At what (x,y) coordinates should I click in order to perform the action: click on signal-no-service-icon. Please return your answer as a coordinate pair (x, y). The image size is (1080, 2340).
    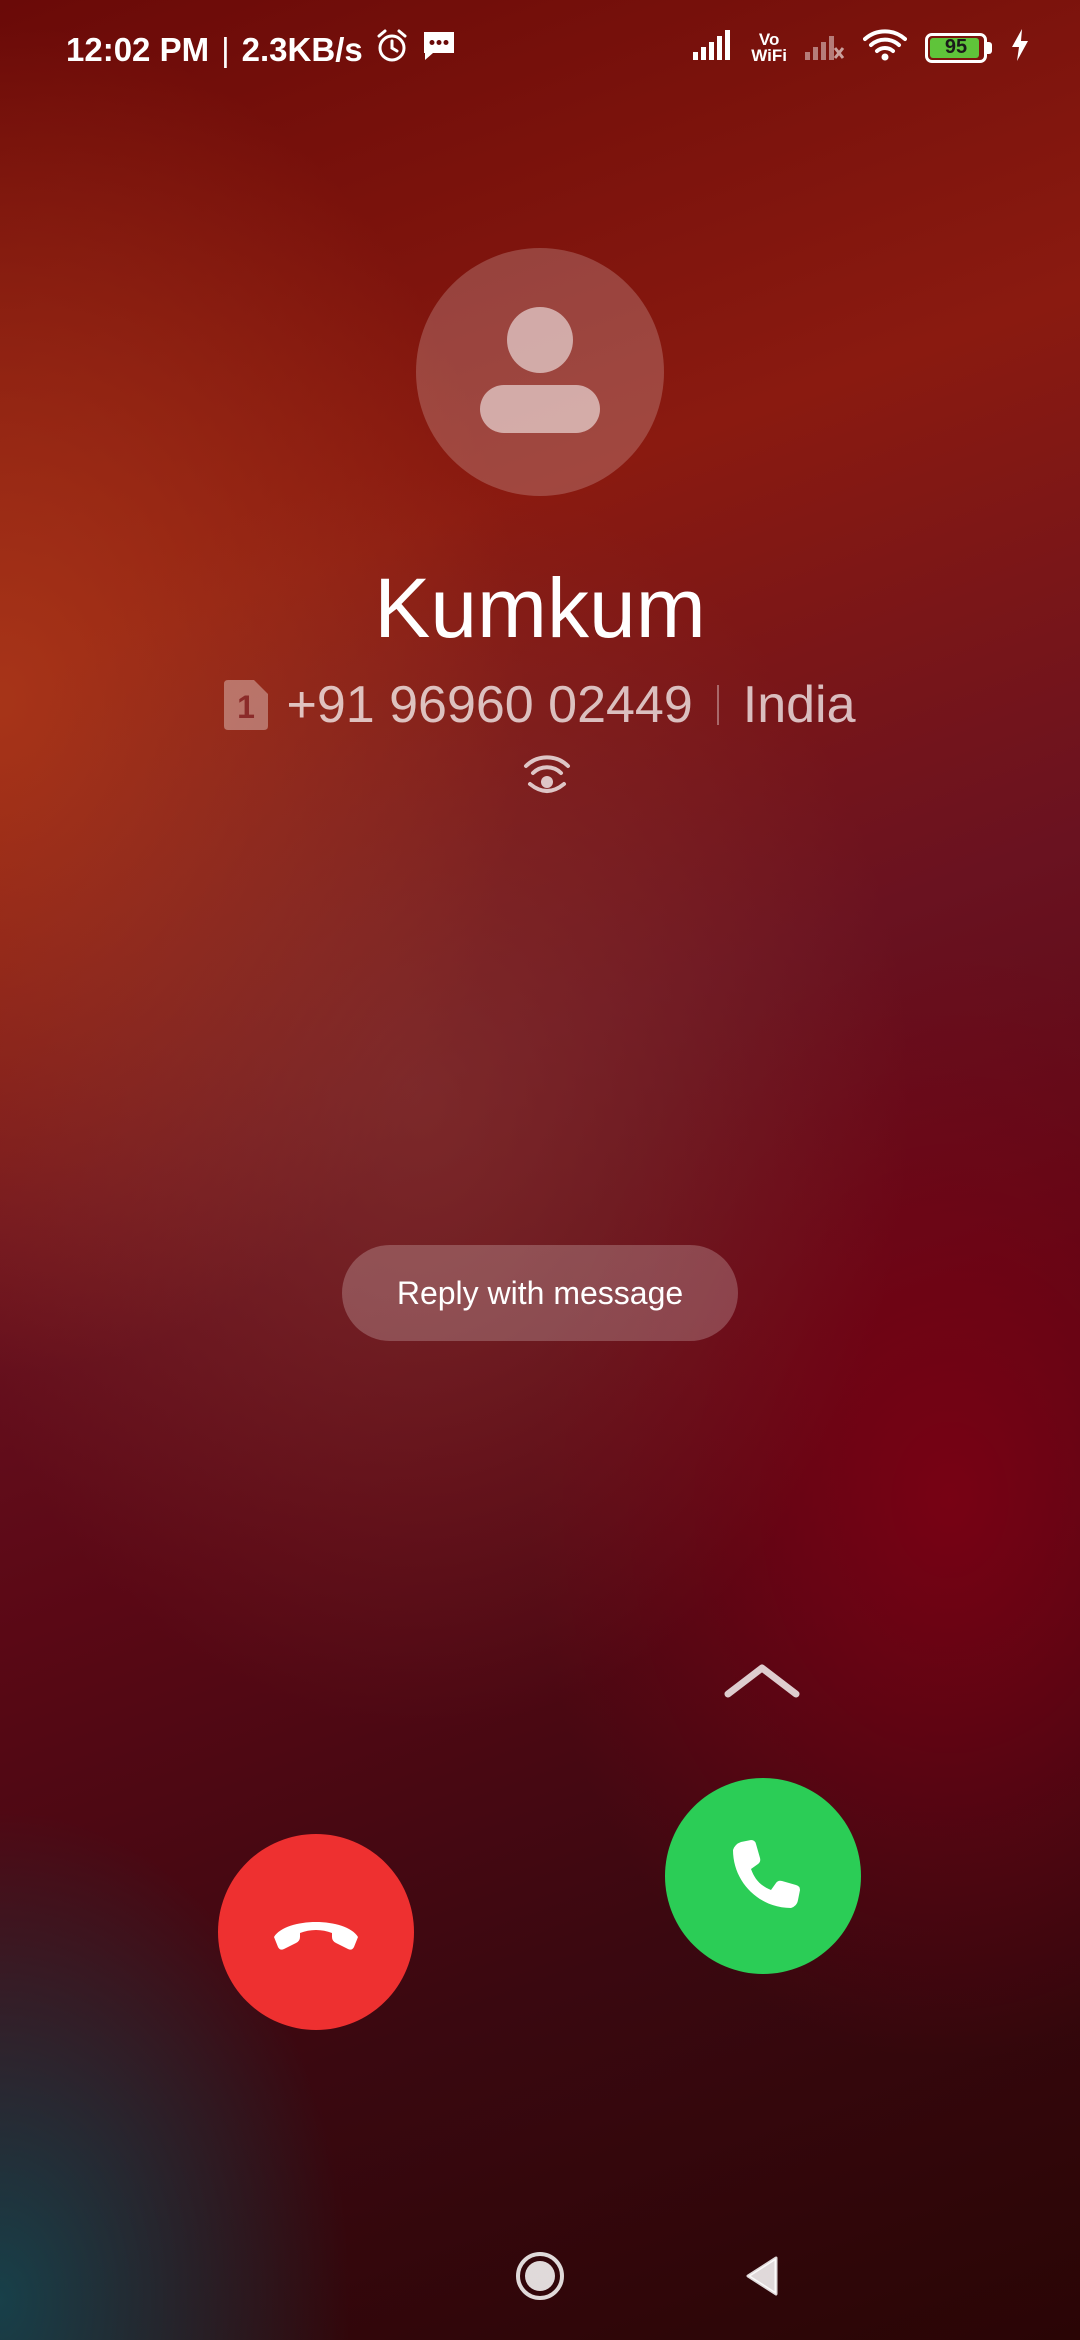
    Looking at the image, I should click on (825, 47).